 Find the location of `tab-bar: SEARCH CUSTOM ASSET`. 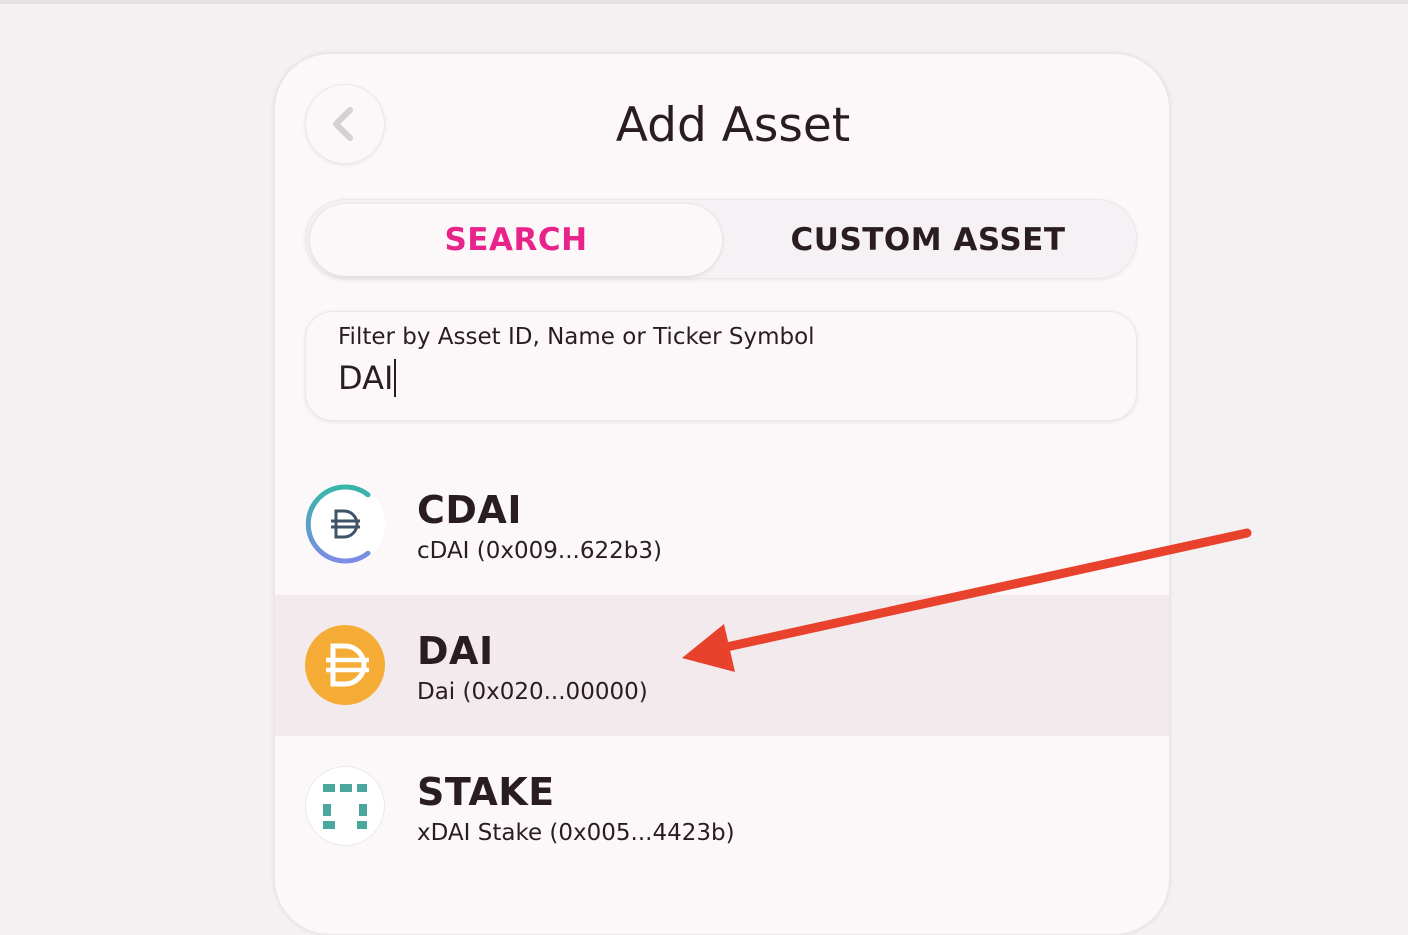

tab-bar: SEARCH CUSTOM ASSET is located at coordinates (721, 239).